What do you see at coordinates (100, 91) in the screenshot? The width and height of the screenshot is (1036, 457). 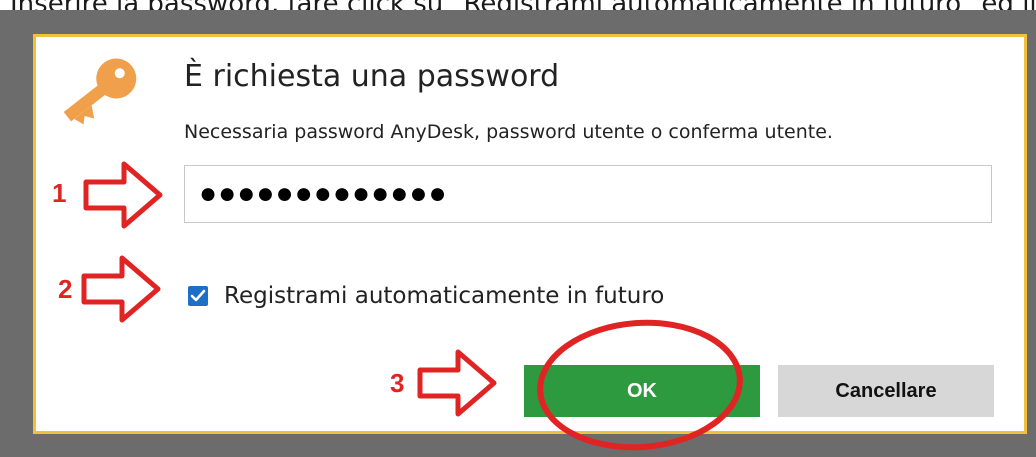 I see `key-icon` at bounding box center [100, 91].